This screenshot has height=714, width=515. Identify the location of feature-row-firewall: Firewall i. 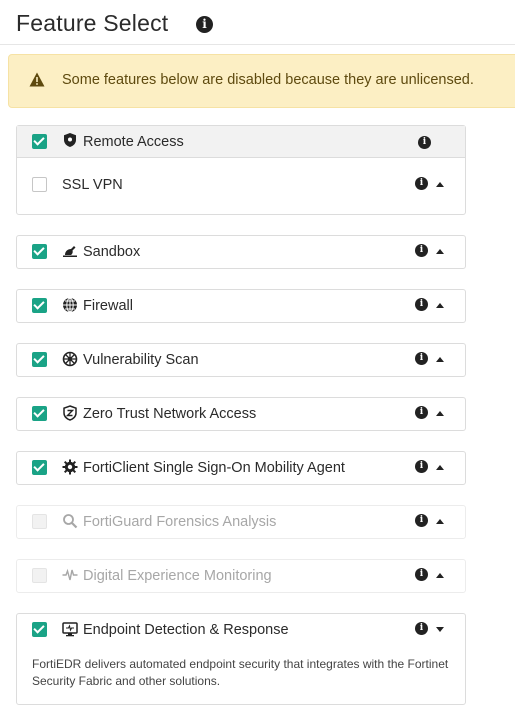
(241, 306).